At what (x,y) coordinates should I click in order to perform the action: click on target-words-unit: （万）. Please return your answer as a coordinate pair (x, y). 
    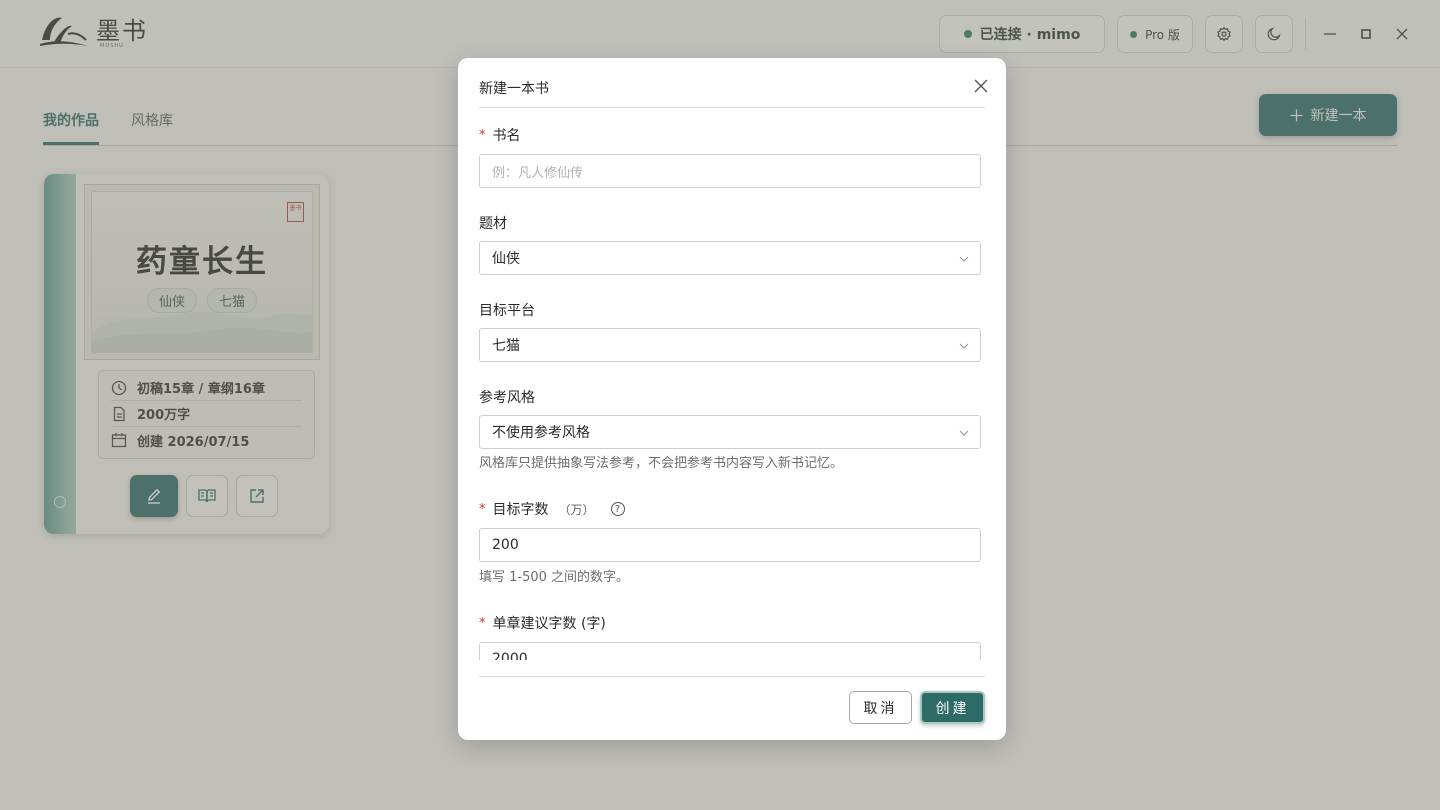
    Looking at the image, I should click on (576, 509).